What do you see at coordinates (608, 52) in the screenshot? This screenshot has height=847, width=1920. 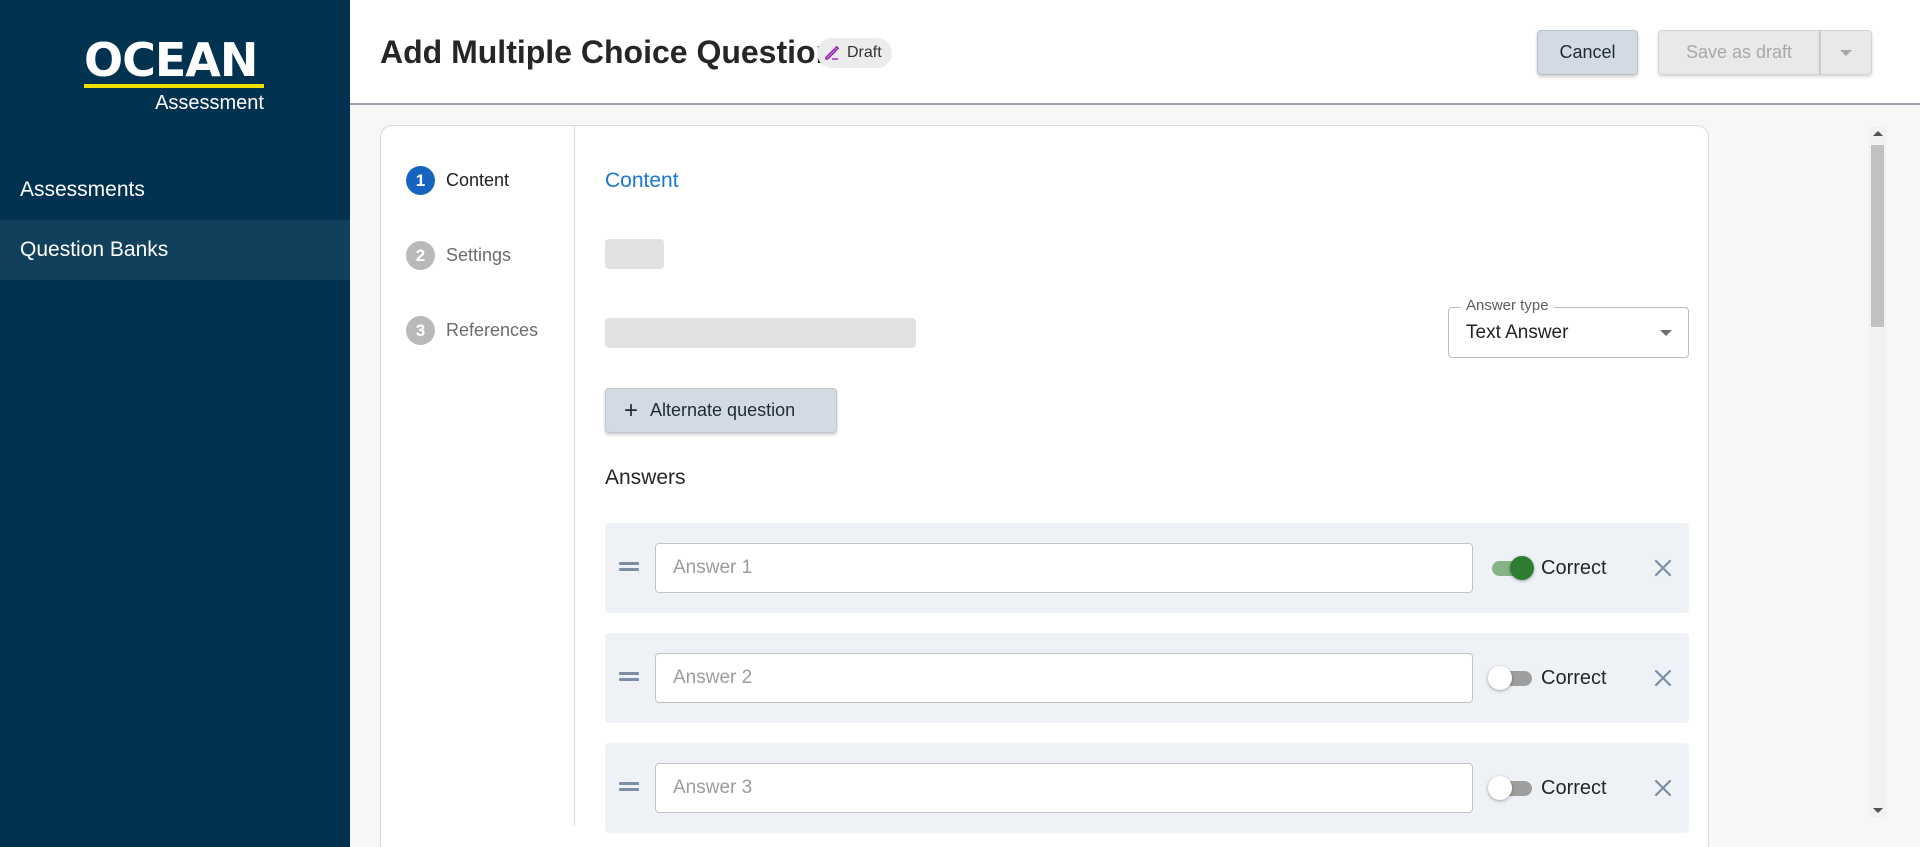 I see `page-title: Add Multiple Choice Question` at bounding box center [608, 52].